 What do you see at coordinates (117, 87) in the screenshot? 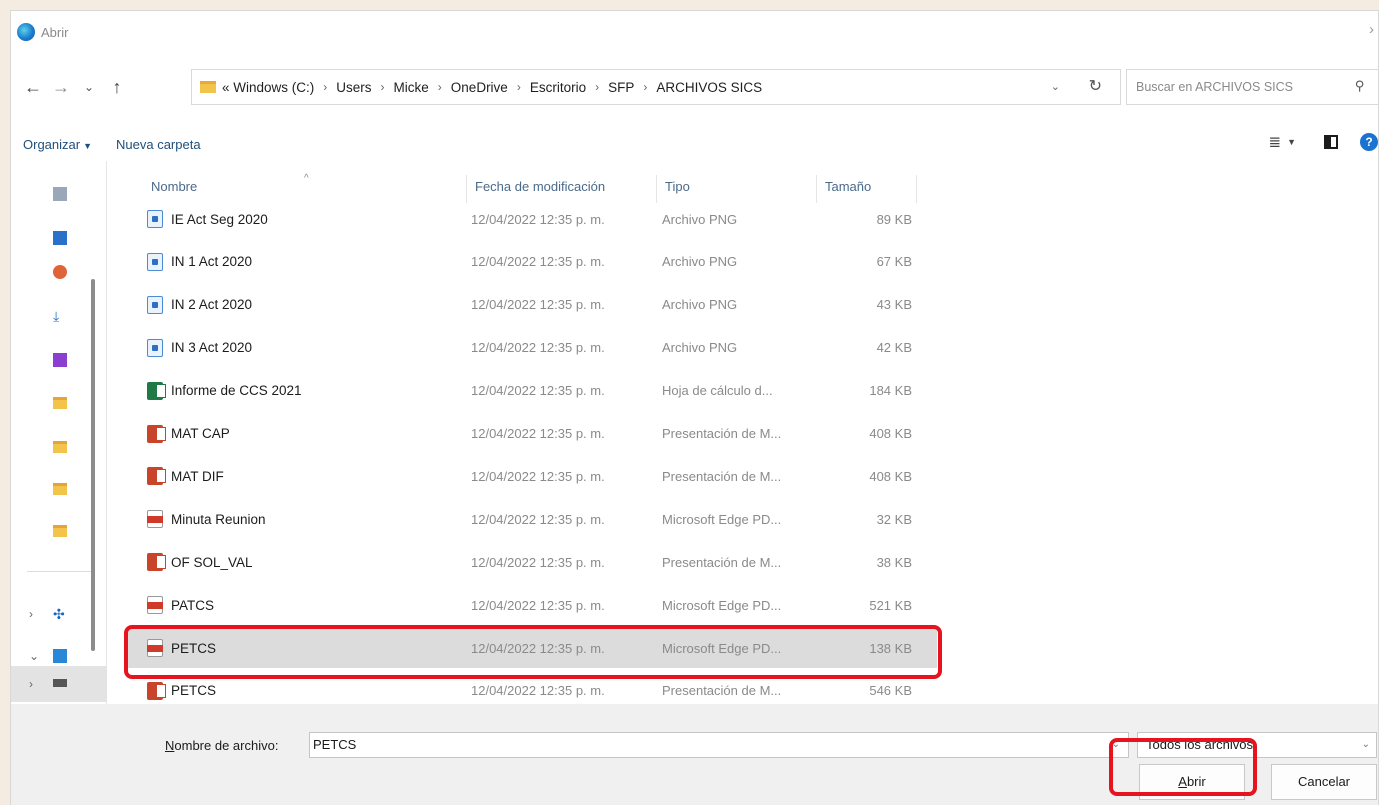
I see `up-arrow-icon: ↑` at bounding box center [117, 87].